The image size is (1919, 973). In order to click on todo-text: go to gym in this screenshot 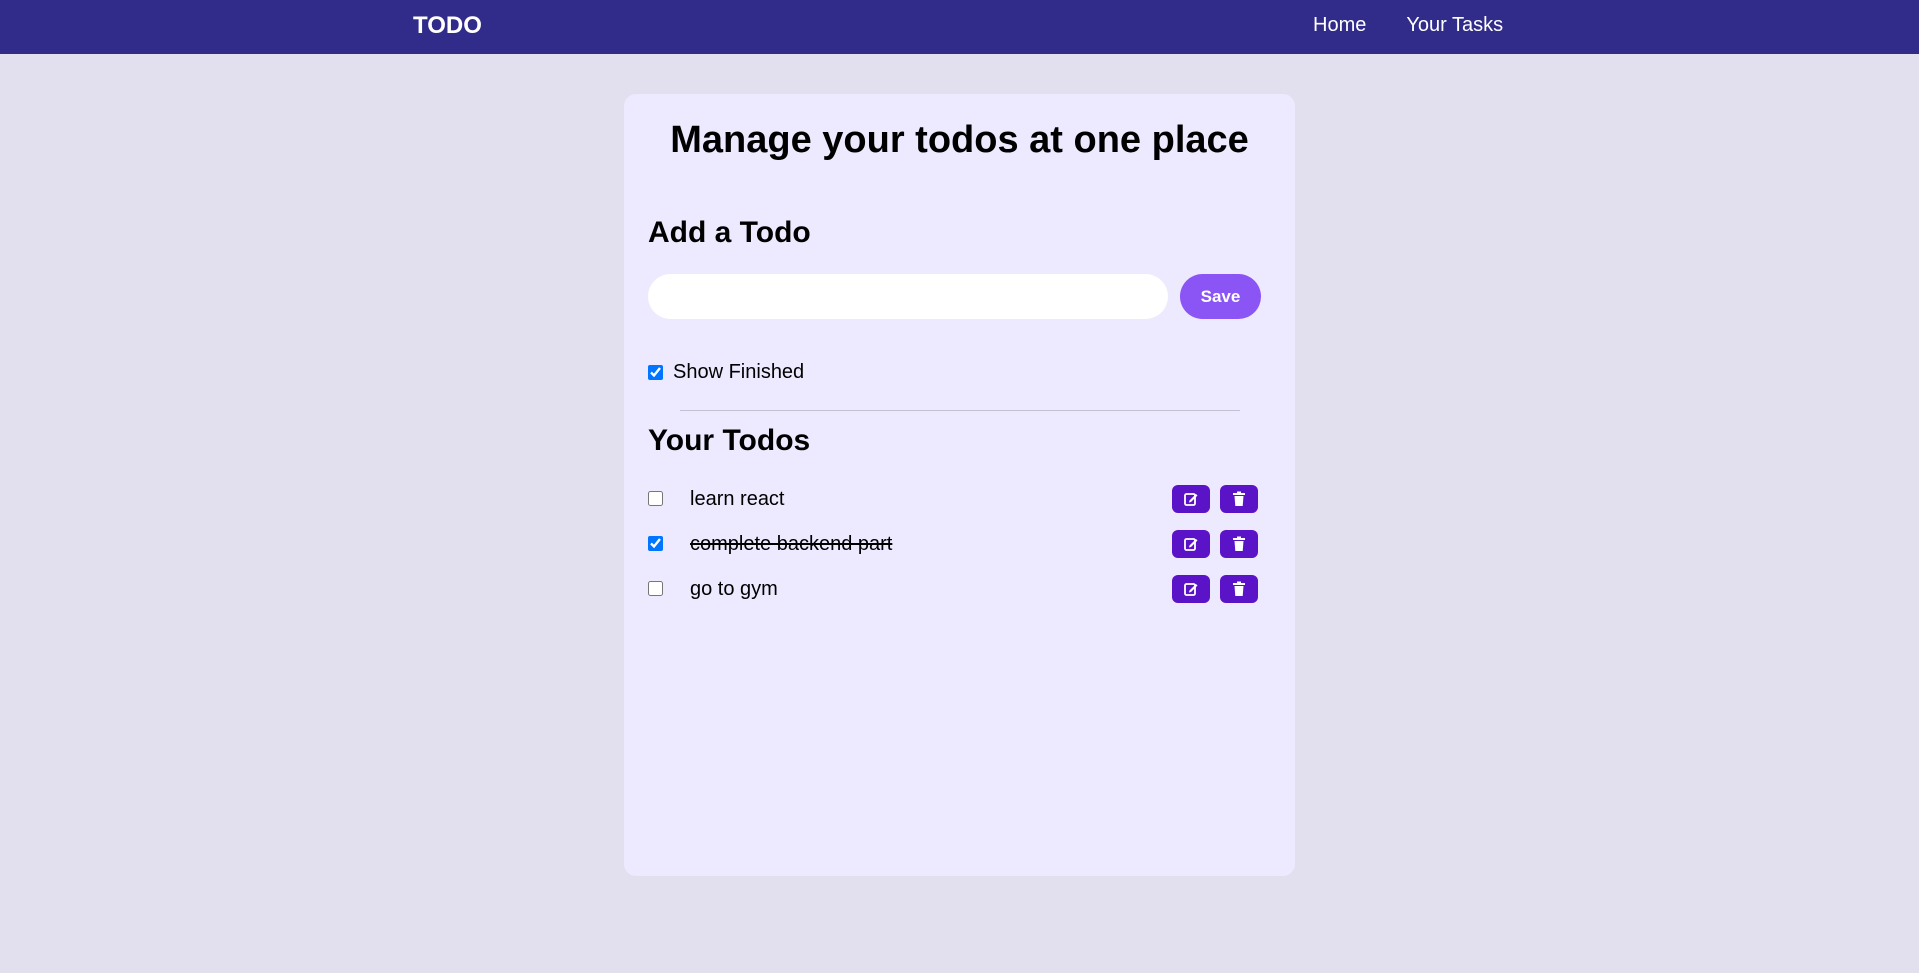, I will do `click(734, 588)`.